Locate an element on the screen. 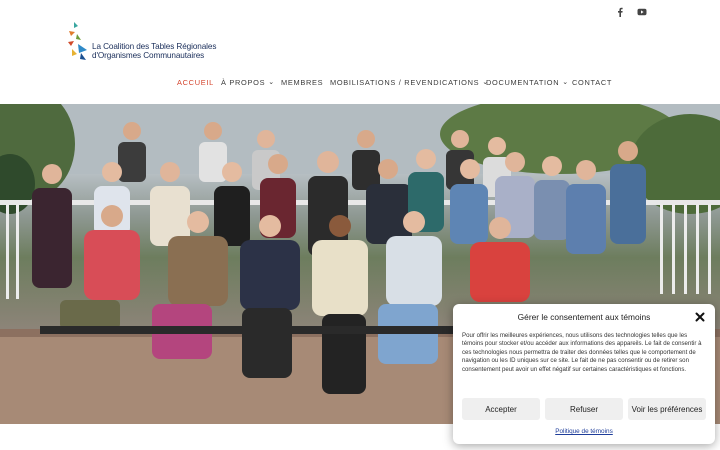 This screenshot has width=720, height=450. logo-line-2: d'Organismes Communautaires is located at coordinates (148, 55).